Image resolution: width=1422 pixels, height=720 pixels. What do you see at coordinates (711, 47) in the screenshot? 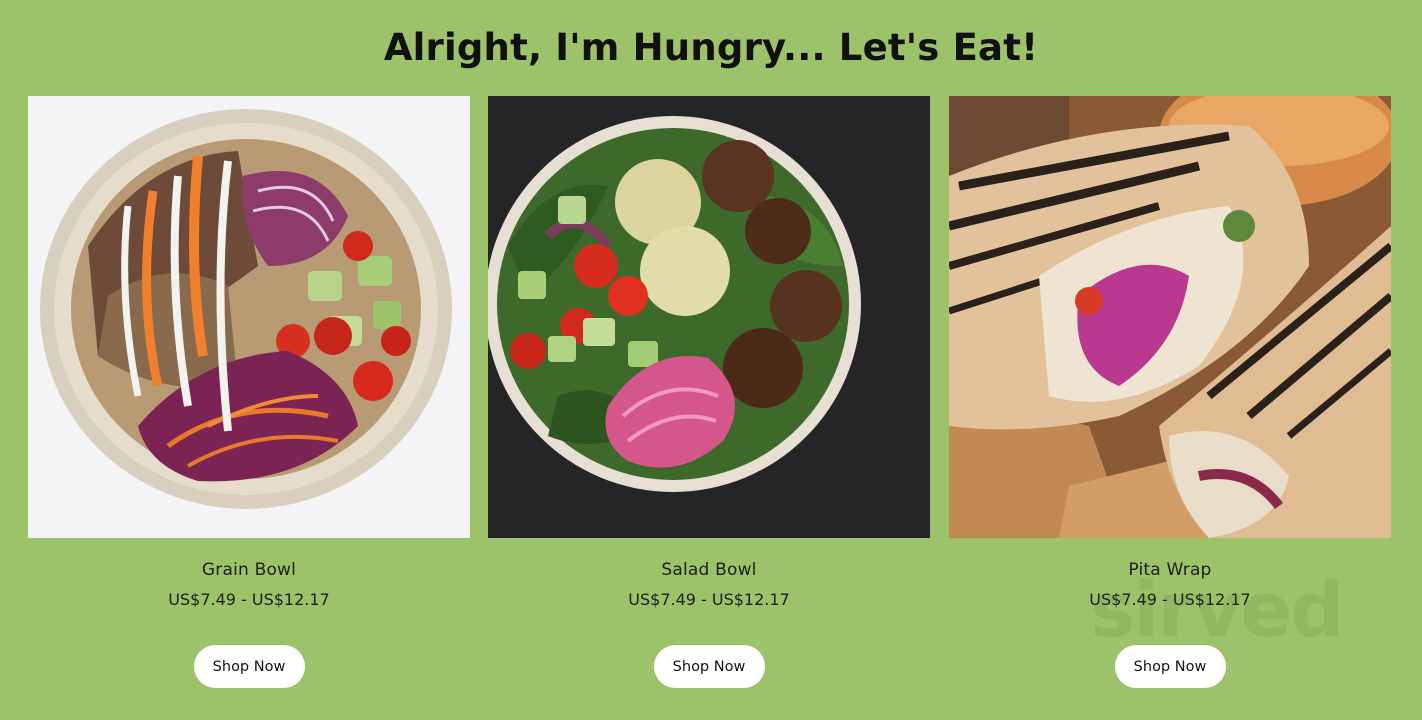
I see `page-title: Alright, I'm Hungry... Let's Eat!` at bounding box center [711, 47].